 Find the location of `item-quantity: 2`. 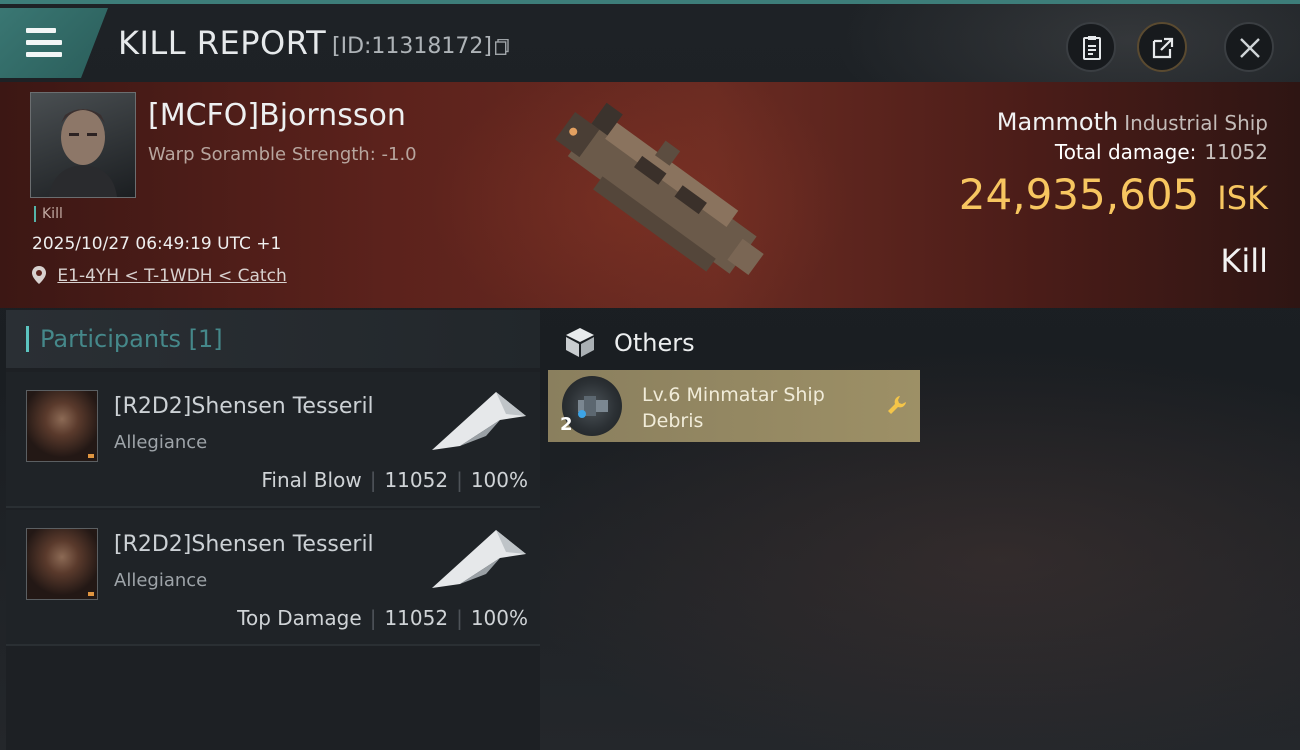

item-quantity: 2 is located at coordinates (566, 424).